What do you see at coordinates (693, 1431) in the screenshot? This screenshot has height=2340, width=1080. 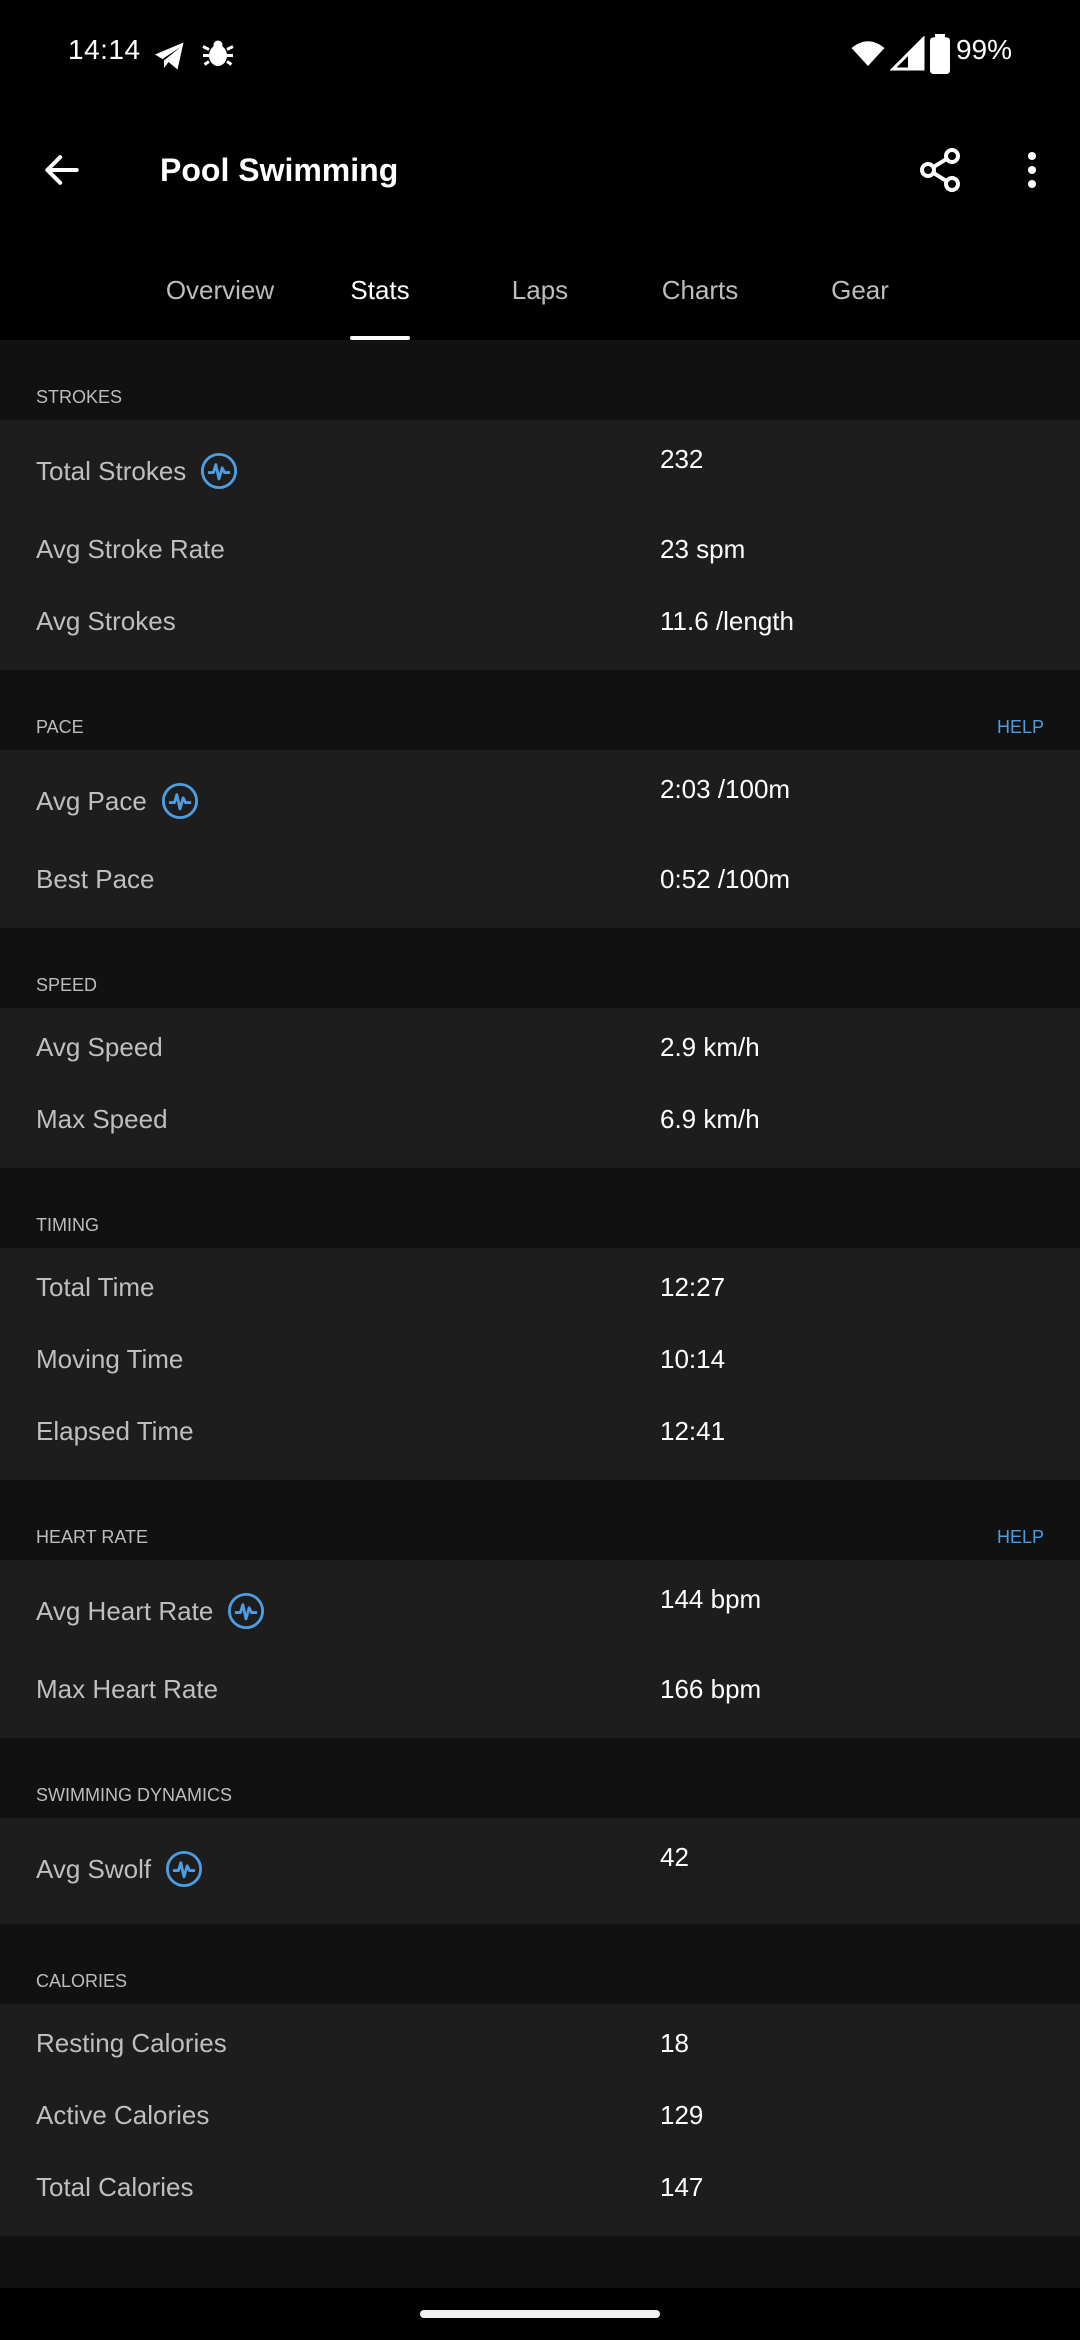 I see `stat-value: 12:41` at bounding box center [693, 1431].